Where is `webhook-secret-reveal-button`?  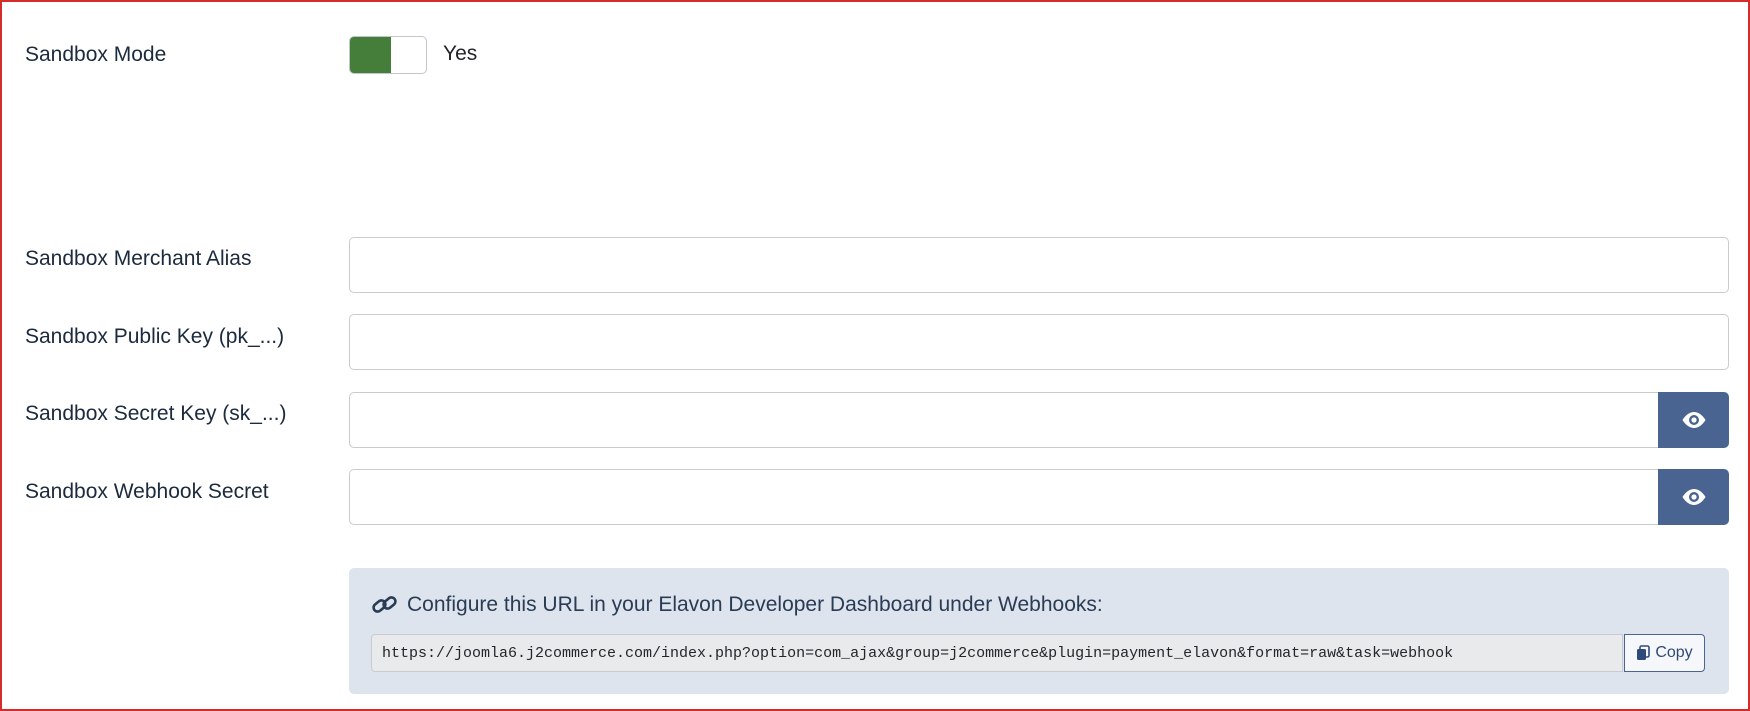 webhook-secret-reveal-button is located at coordinates (1693, 497).